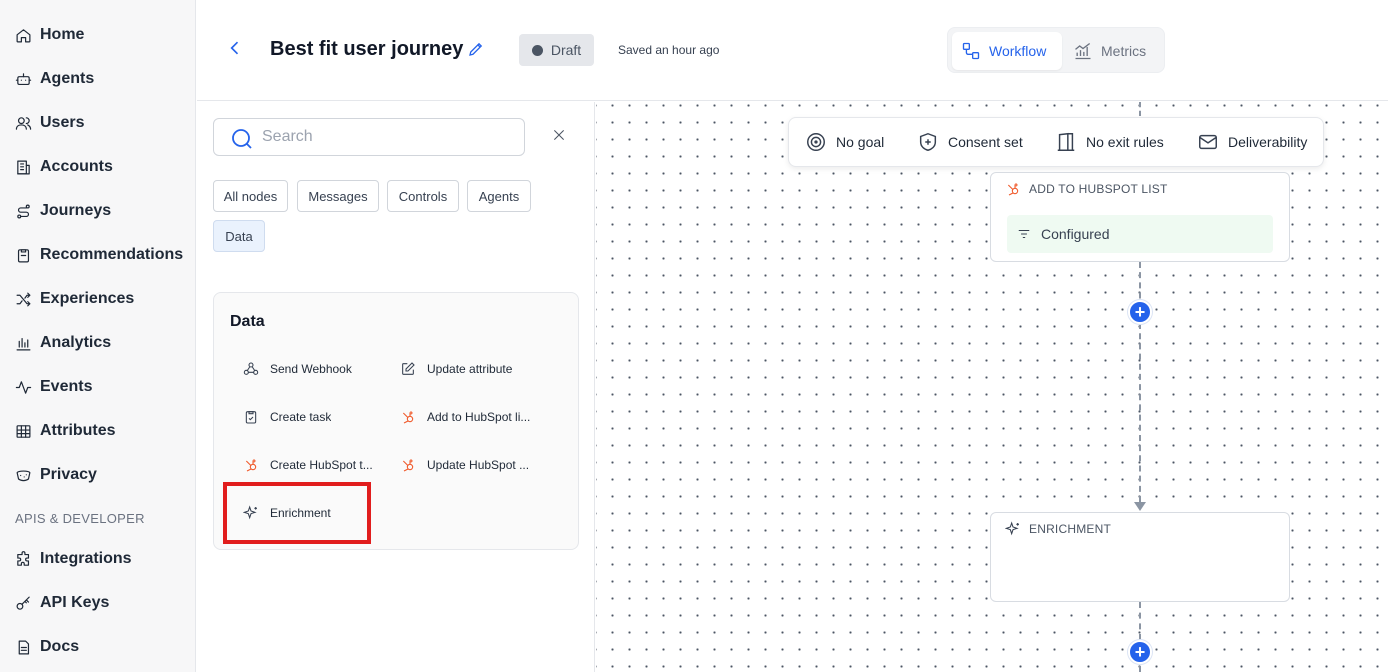  Describe the element at coordinates (470, 369) in the screenshot. I see `node-label: Update attribute` at that location.